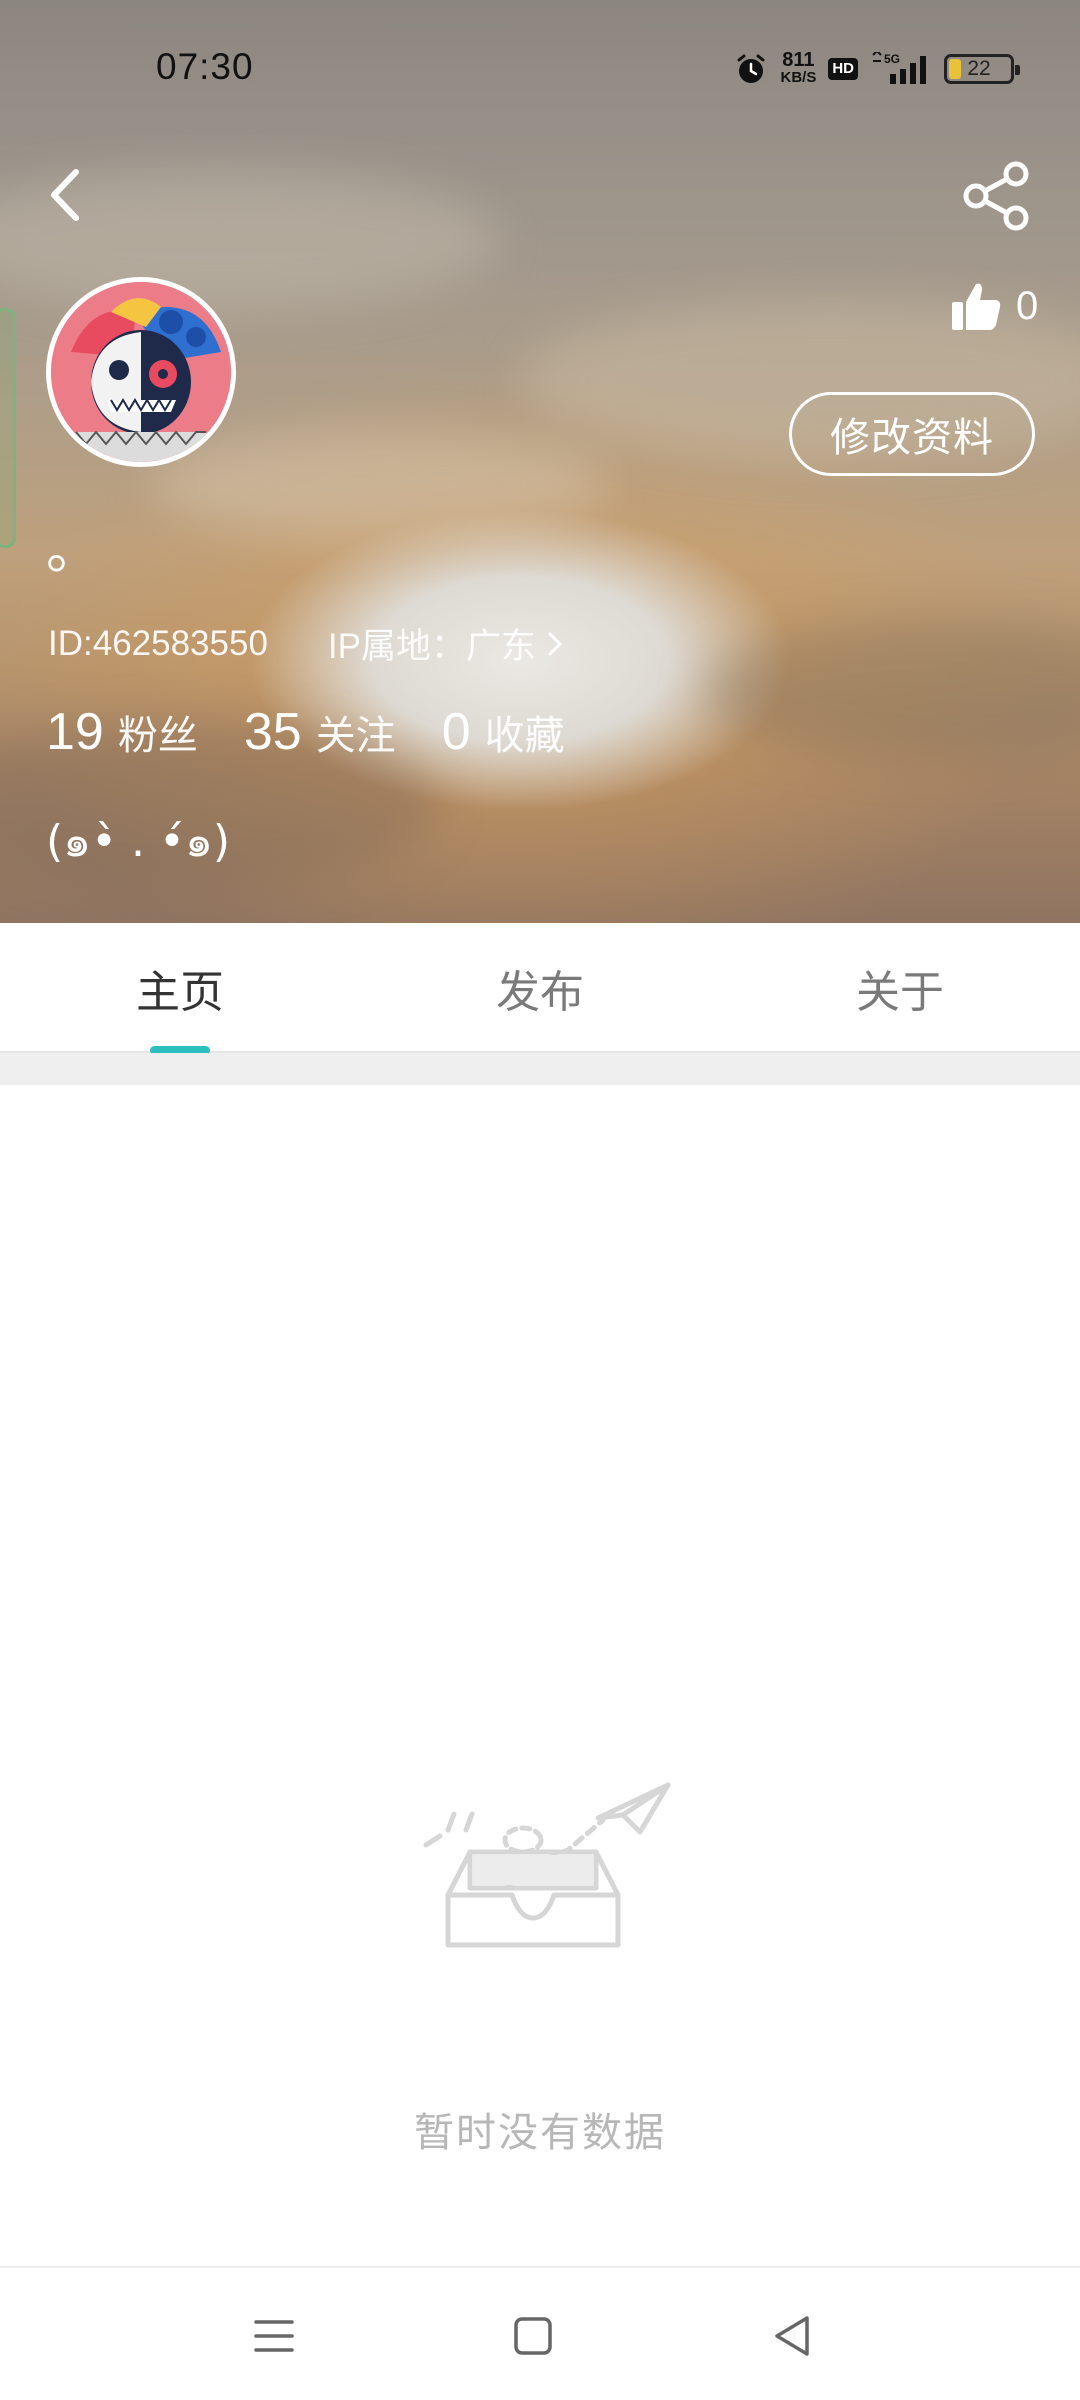  I want to click on stat-value: 0, so click(456, 732).